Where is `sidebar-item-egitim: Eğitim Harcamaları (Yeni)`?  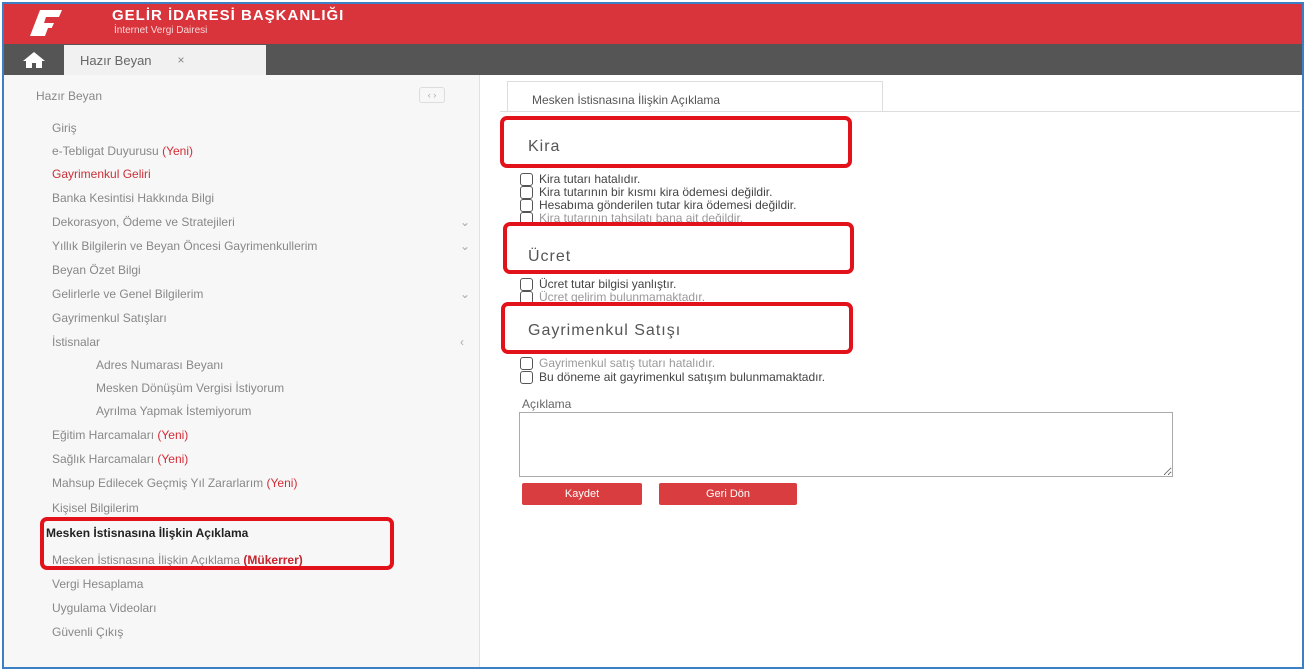
sidebar-item-egitim: Eğitim Harcamaları (Yeni) is located at coordinates (120, 435).